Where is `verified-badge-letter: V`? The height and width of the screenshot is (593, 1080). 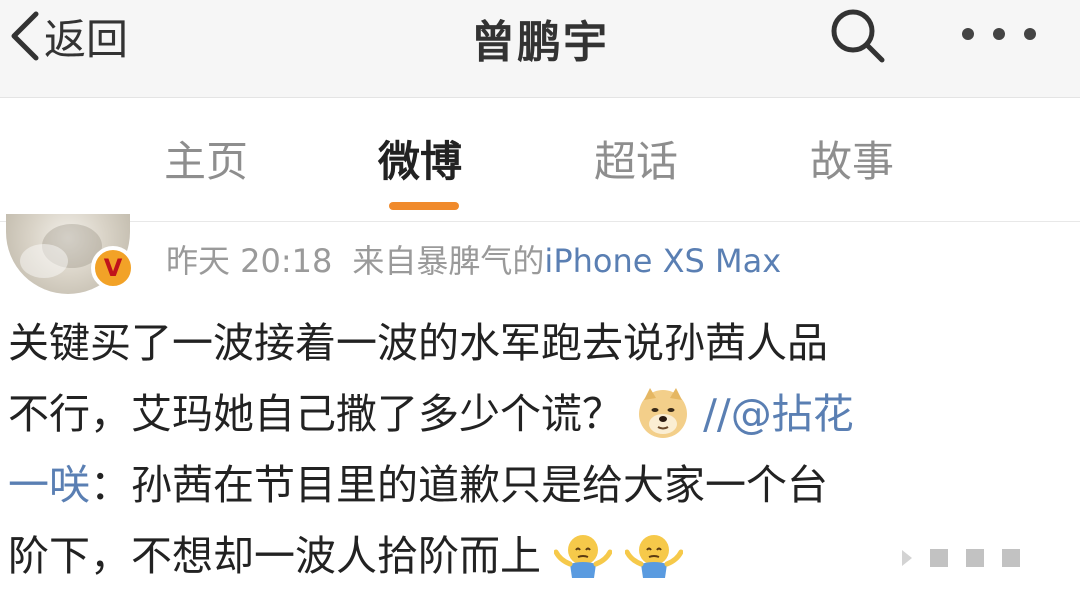 verified-badge-letter: V is located at coordinates (113, 268).